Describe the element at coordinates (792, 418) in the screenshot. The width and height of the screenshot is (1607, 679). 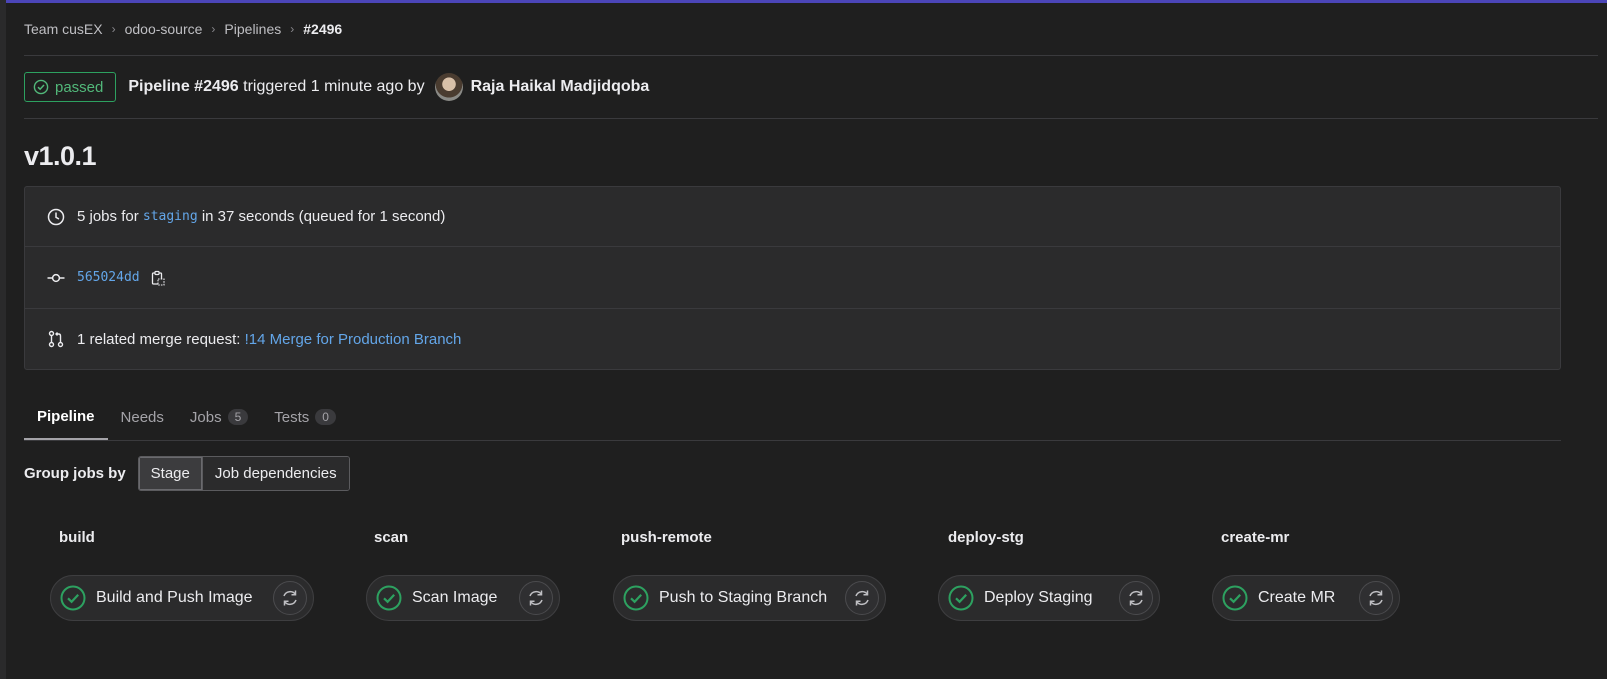
I see `pipeline-tabs: Pipeline Needs Jobs 5 Tests 0` at that location.